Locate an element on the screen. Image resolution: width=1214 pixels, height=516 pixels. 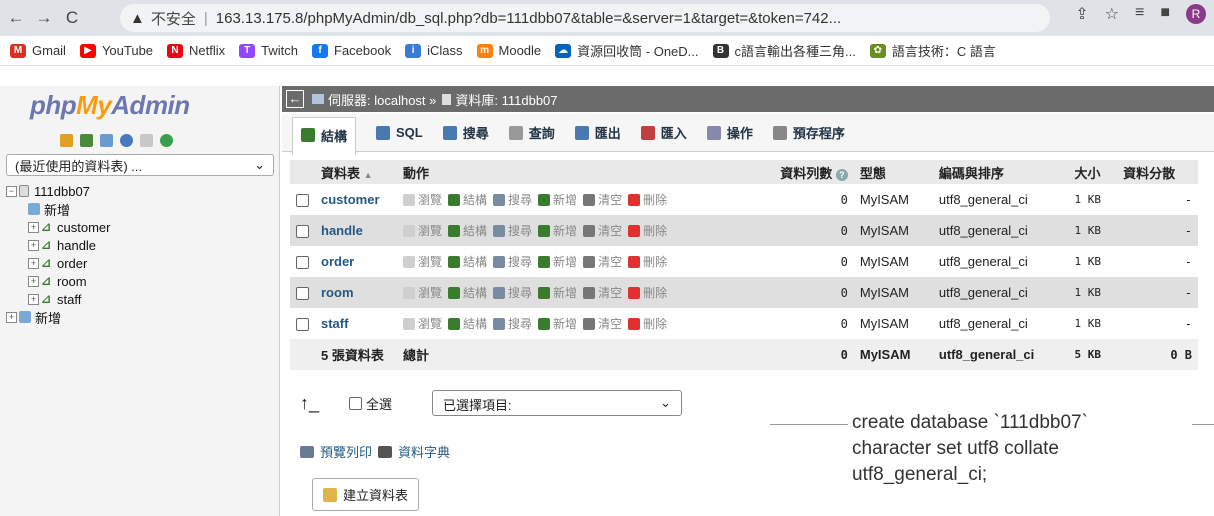
tree-table-handle: + ⊿ handle is located at coordinates (142, 245).